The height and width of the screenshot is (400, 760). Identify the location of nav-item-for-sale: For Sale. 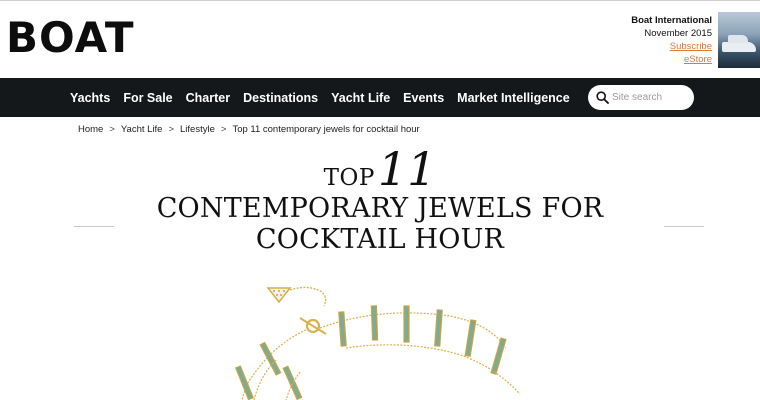
(147, 98).